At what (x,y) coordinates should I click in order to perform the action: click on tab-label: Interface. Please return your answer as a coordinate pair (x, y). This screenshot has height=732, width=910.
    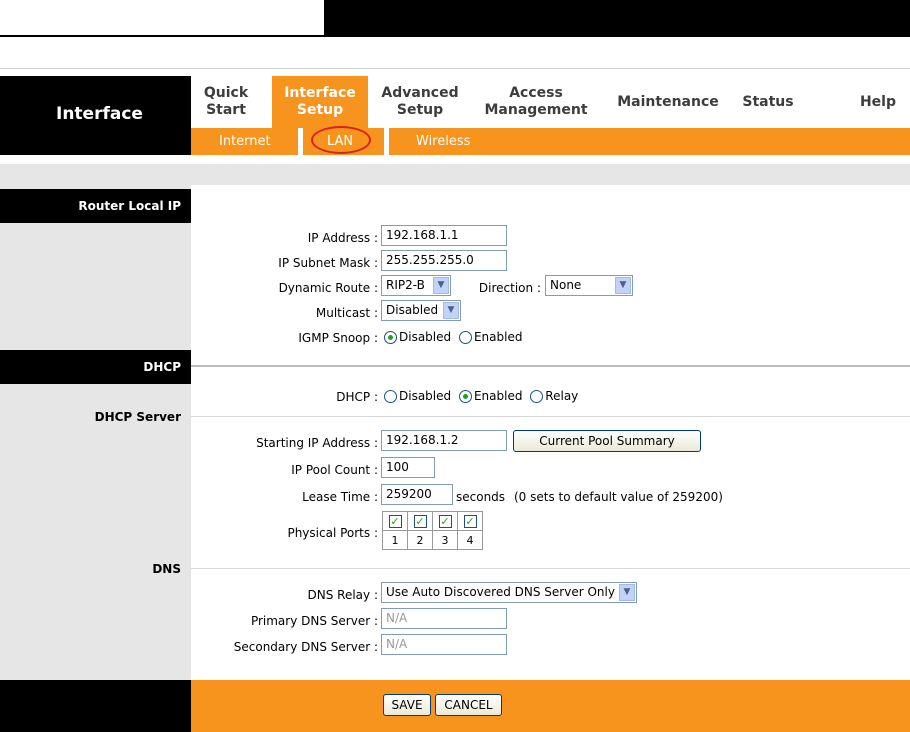
    Looking at the image, I should click on (320, 93).